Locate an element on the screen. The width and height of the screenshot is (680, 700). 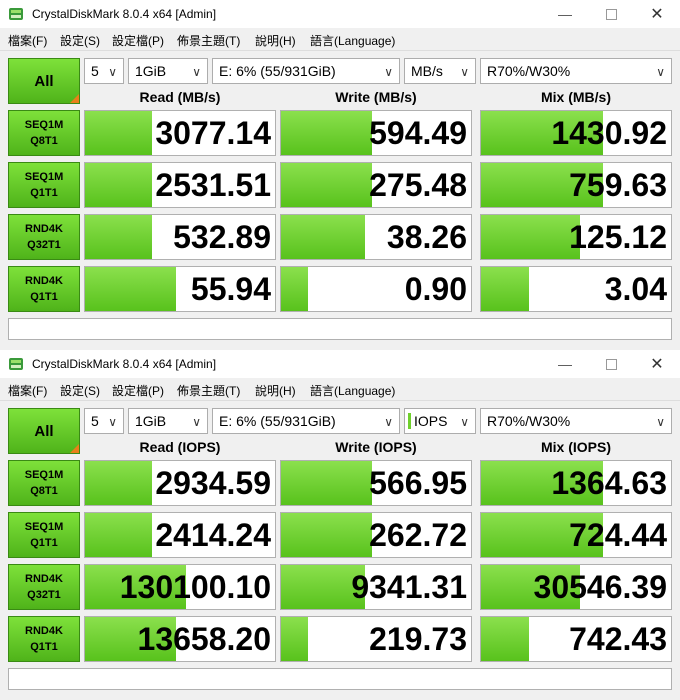
result-value: 38.26 is located at coordinates (426, 237).